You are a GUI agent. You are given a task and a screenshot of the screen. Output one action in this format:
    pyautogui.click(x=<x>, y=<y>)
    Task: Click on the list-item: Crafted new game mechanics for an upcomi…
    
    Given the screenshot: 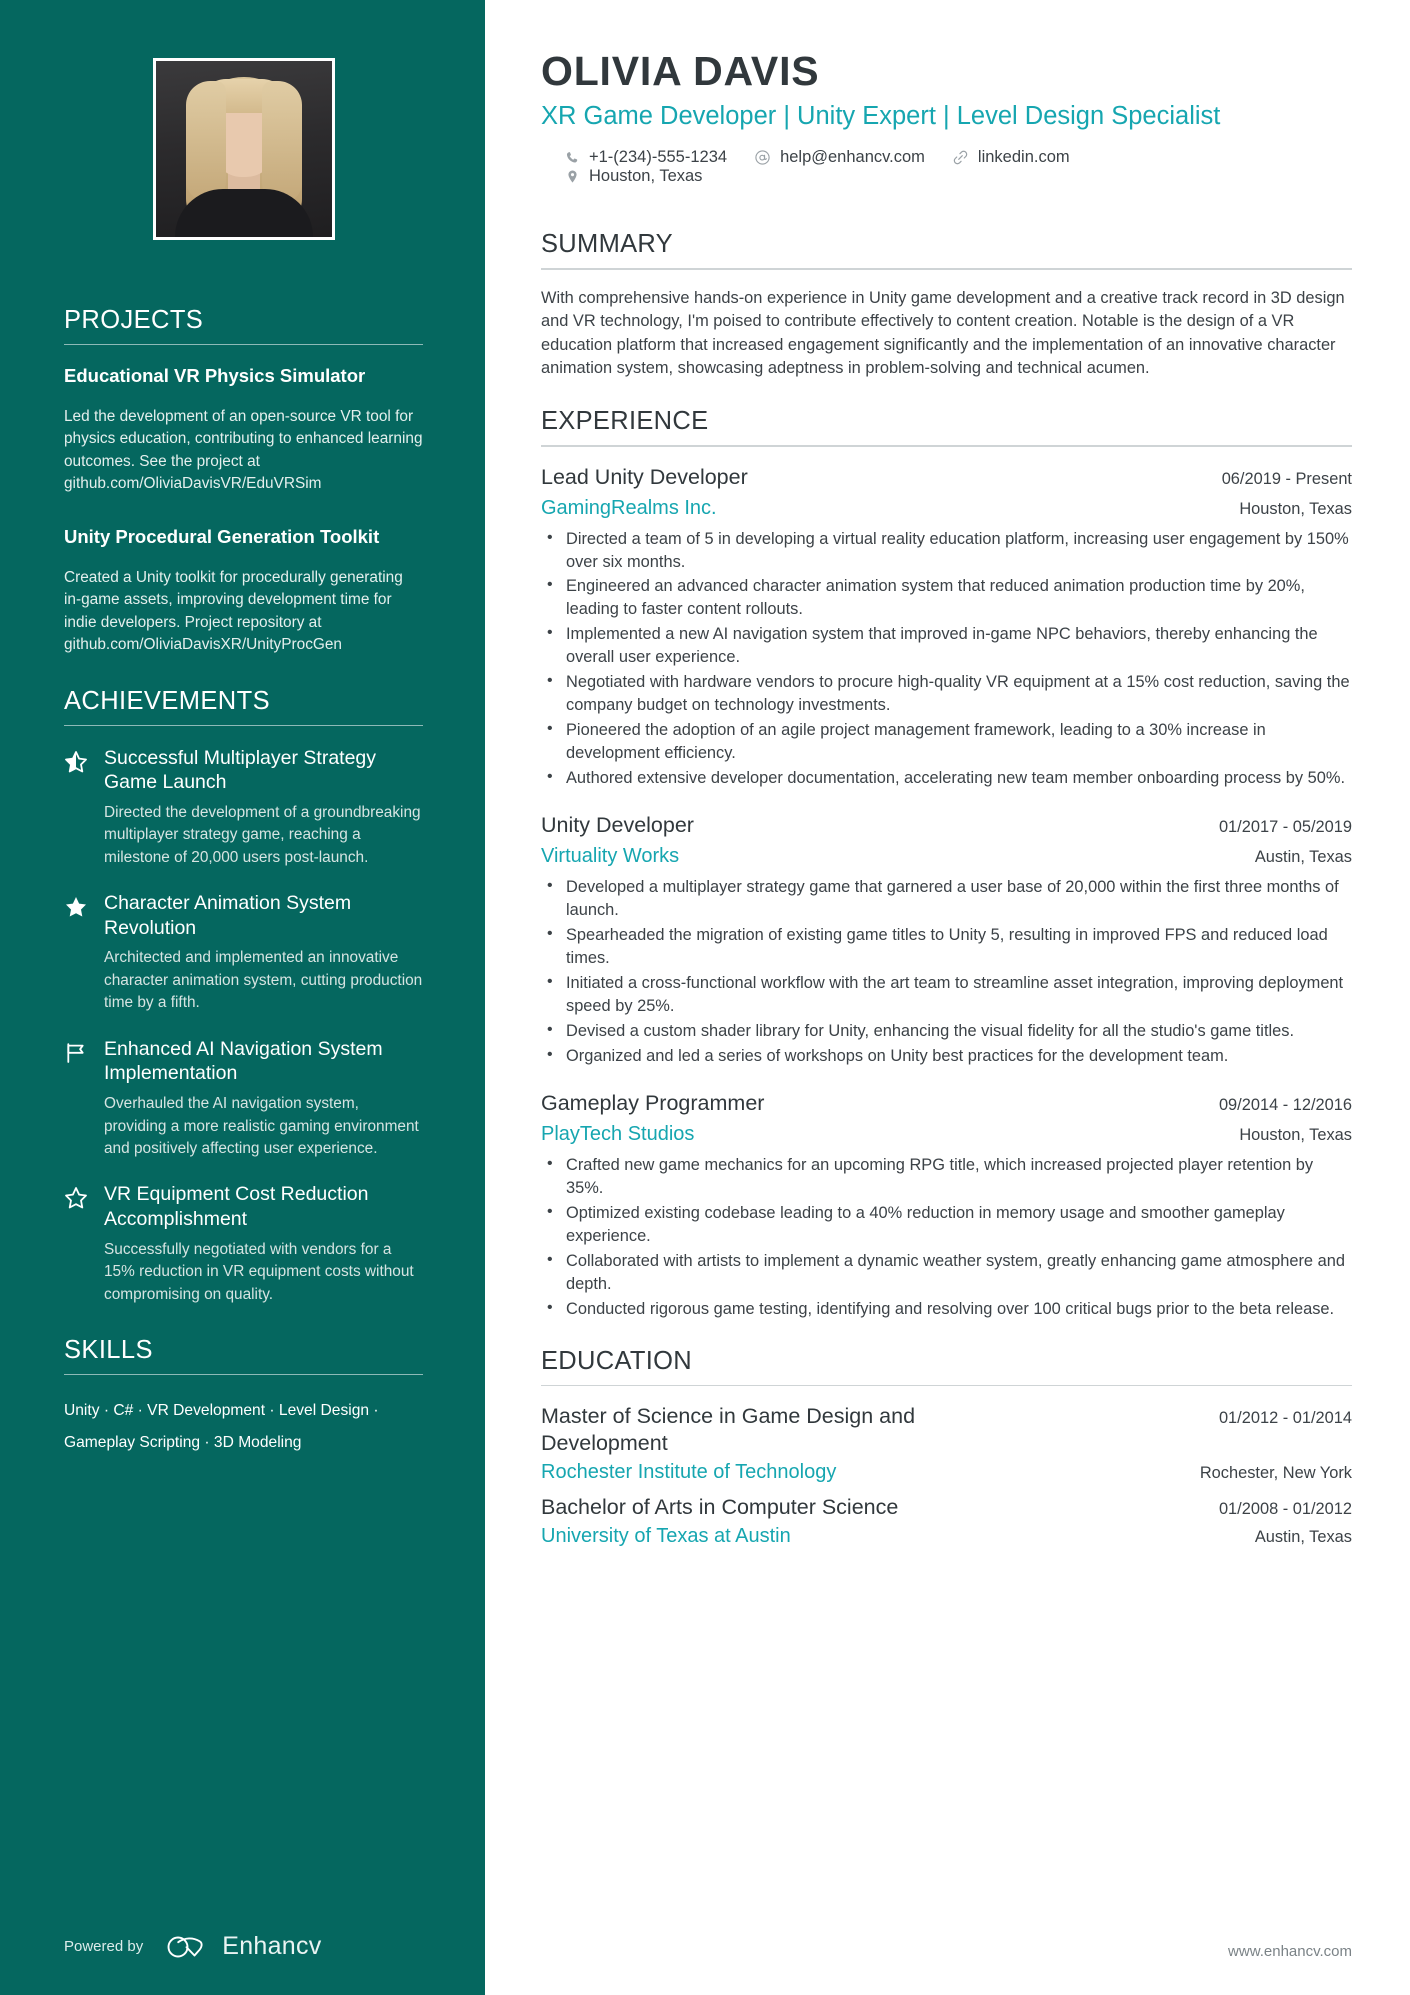 What is the action you would take?
    pyautogui.click(x=946, y=1176)
    